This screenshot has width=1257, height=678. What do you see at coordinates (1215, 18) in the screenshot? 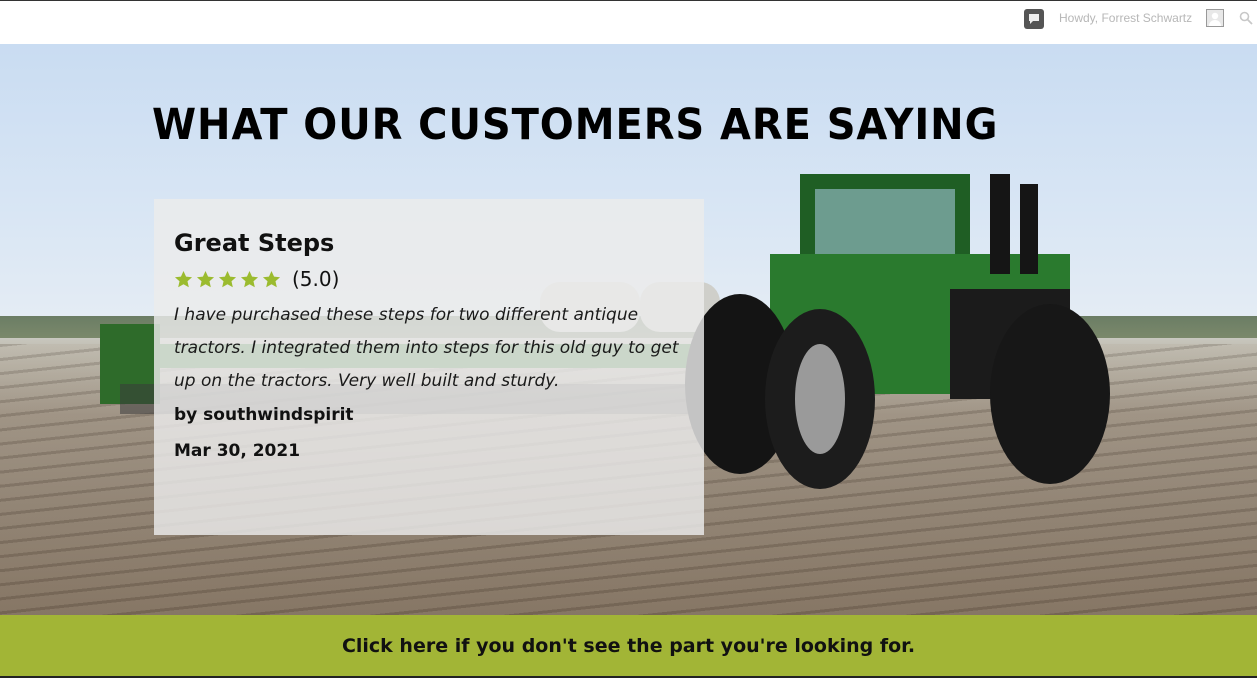
I see `avatar` at bounding box center [1215, 18].